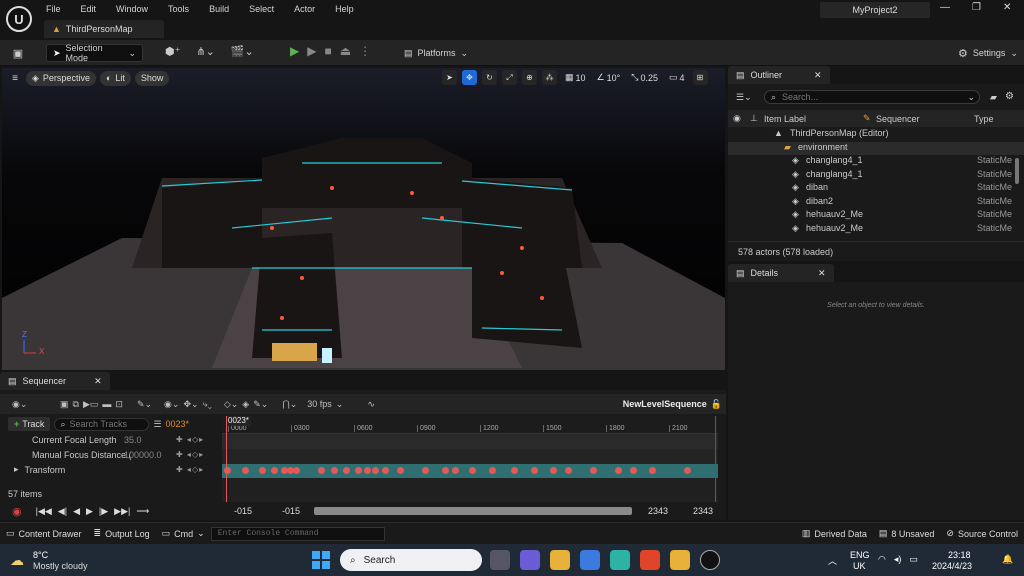  What do you see at coordinates (700, 77) in the screenshot?
I see `maximize-viewport-icon: ⊞` at bounding box center [700, 77].